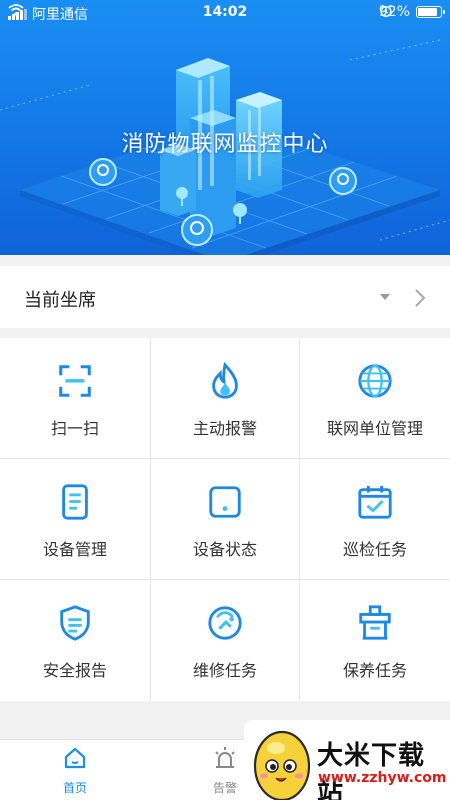 The width and height of the screenshot is (450, 800). Describe the element at coordinates (75, 502) in the screenshot. I see `document-icon` at that location.